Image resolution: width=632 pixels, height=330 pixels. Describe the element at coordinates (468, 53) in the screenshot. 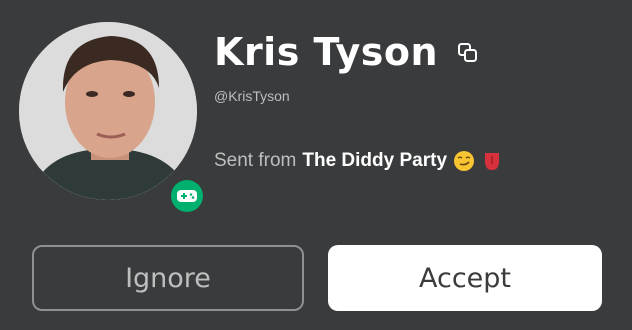

I see `copy-icon` at that location.